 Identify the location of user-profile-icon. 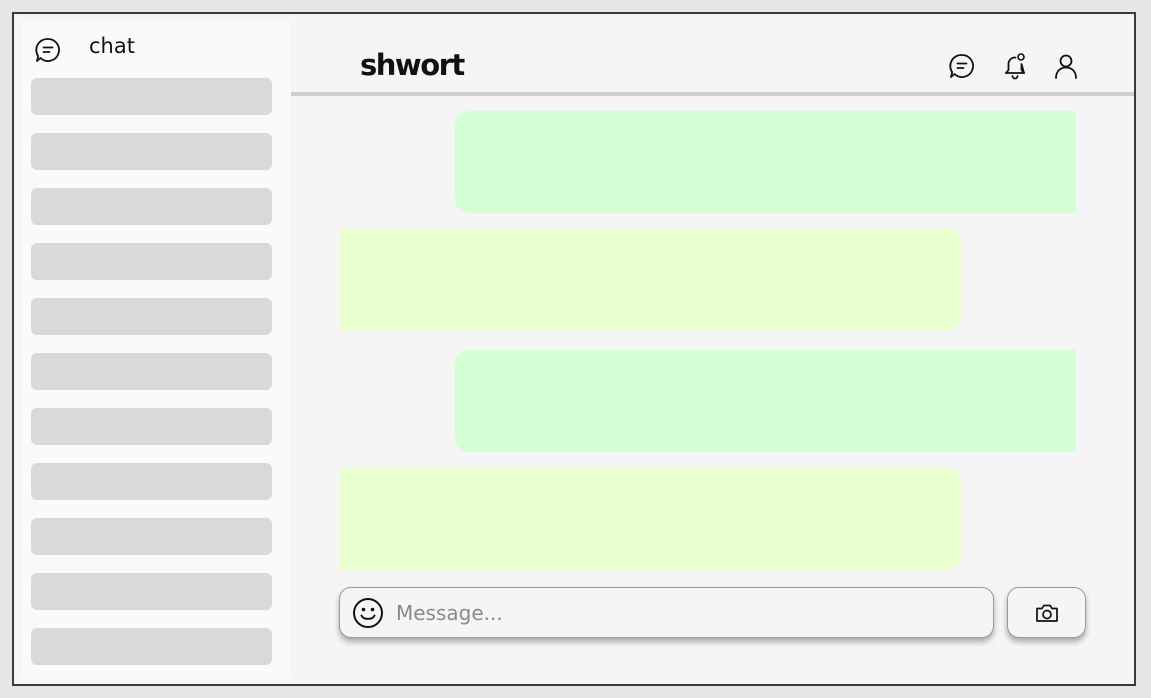
(1066, 66).